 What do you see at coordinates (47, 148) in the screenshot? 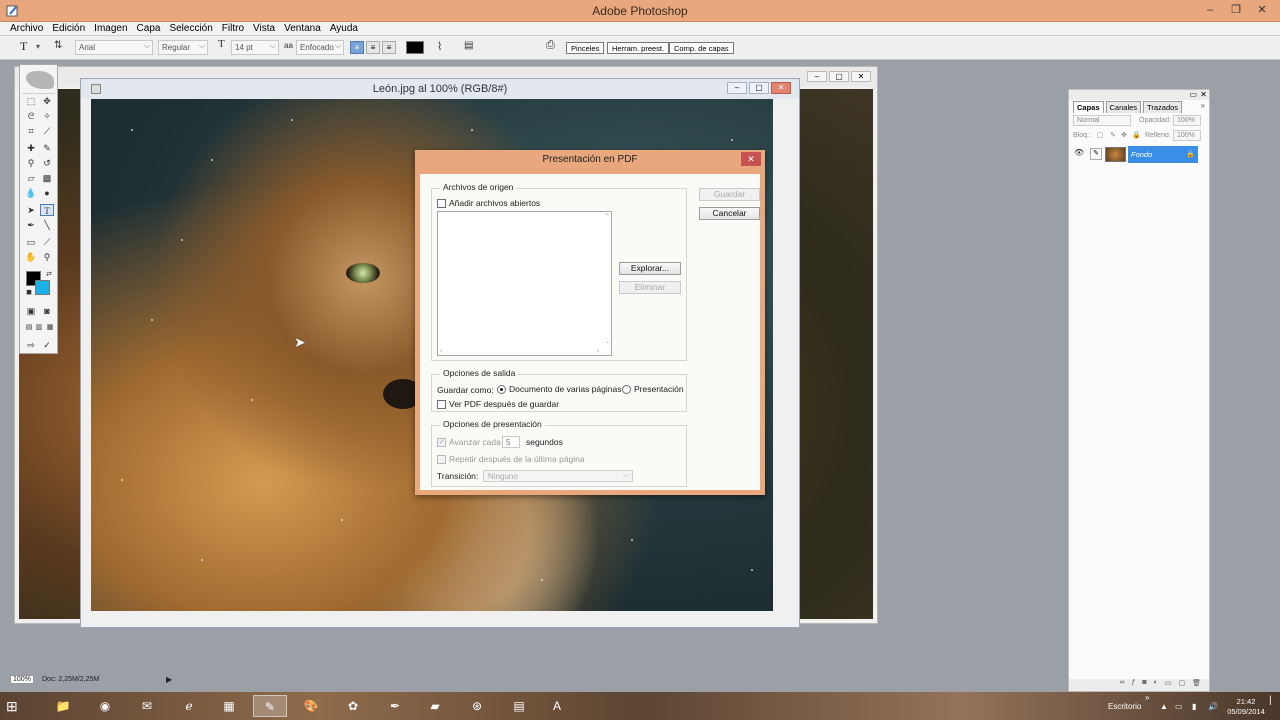
I see `brush-tool-icon: ✎` at bounding box center [47, 148].